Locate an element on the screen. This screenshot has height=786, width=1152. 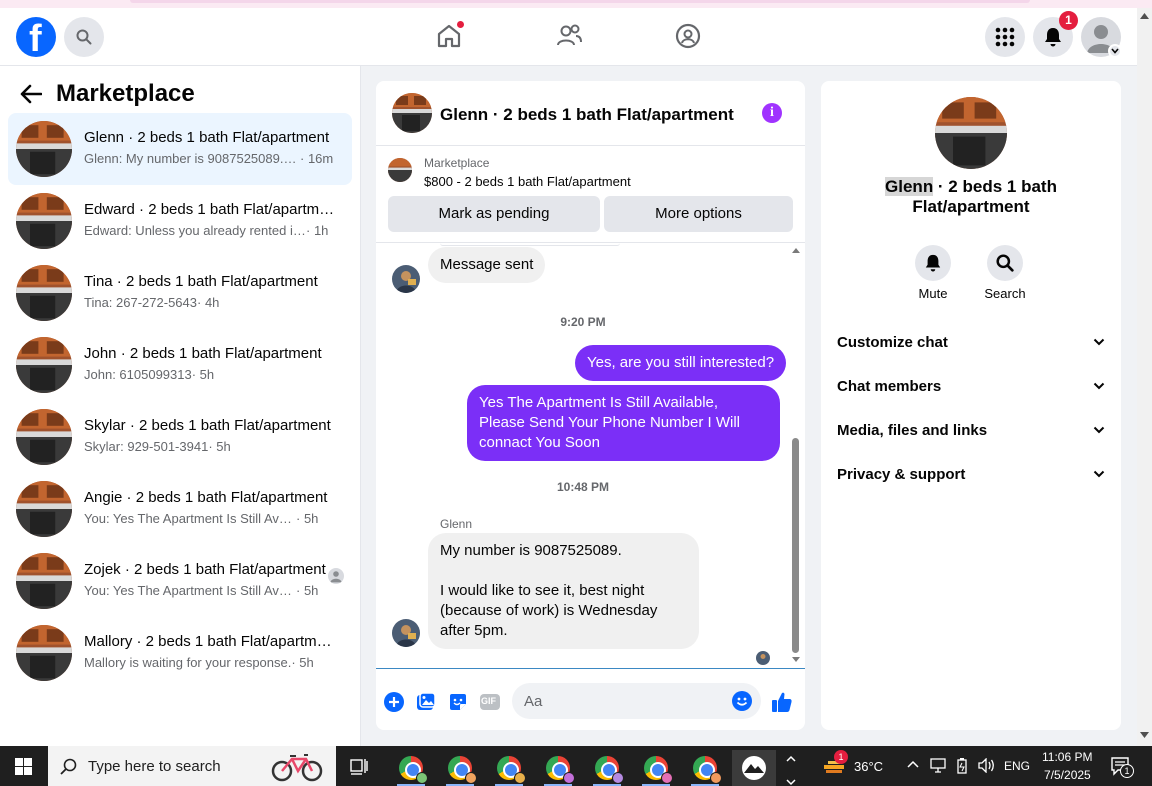
search-button is located at coordinates (84, 37).